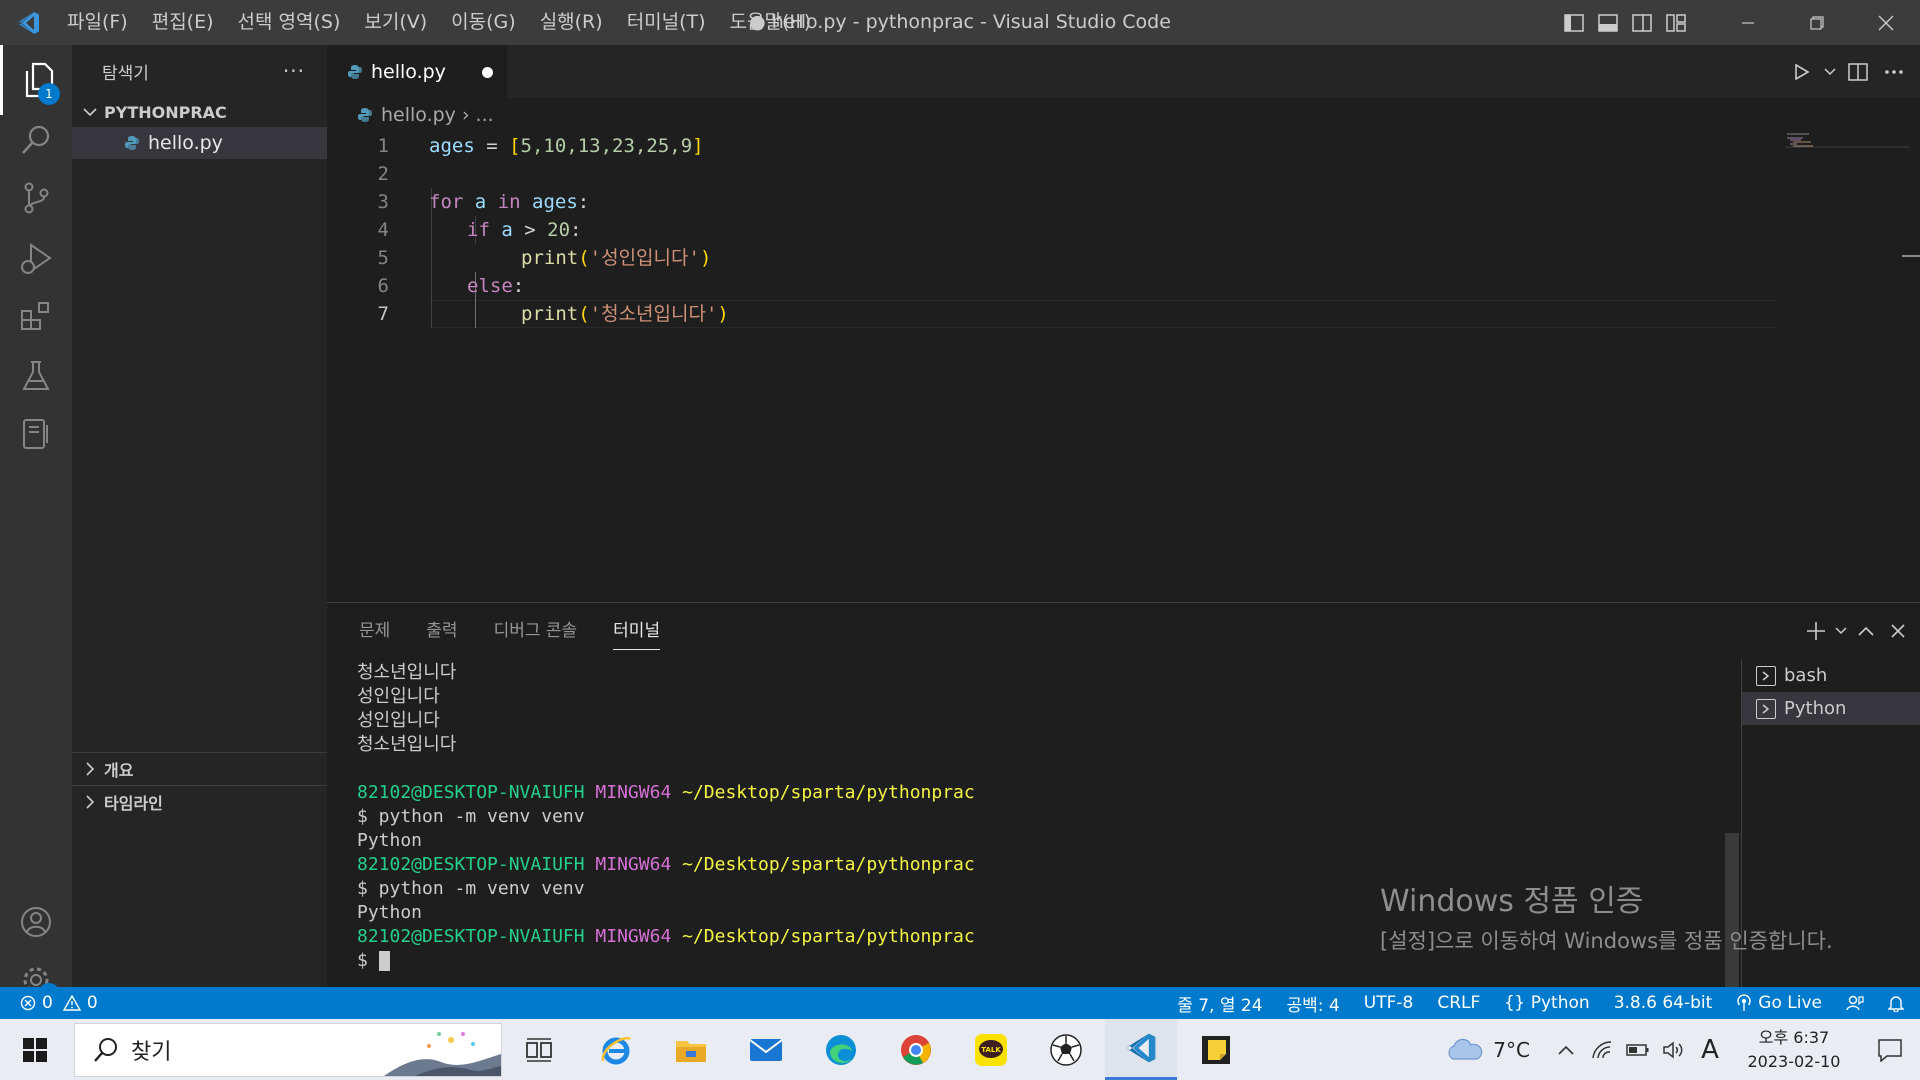  Describe the element at coordinates (183, 22) in the screenshot. I see `menu-edit: 편집(E)` at that location.